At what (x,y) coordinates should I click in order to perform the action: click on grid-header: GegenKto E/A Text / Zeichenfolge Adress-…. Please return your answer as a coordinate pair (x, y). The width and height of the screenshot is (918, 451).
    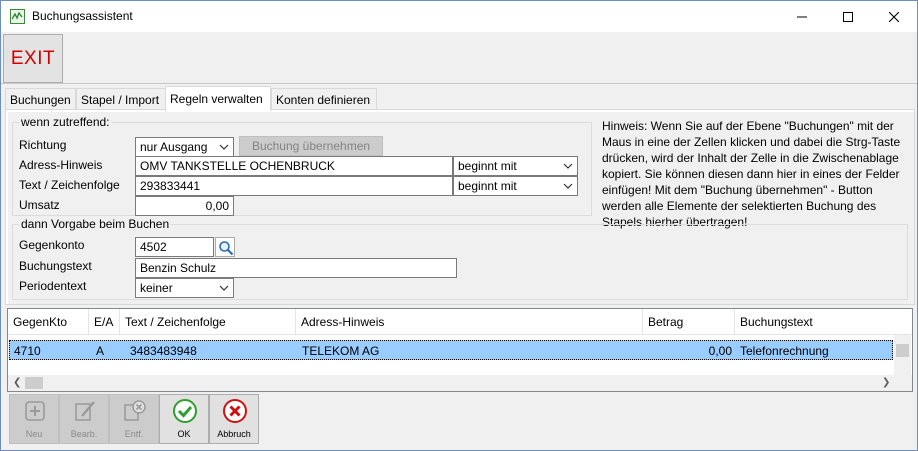
    Looking at the image, I should click on (460, 322).